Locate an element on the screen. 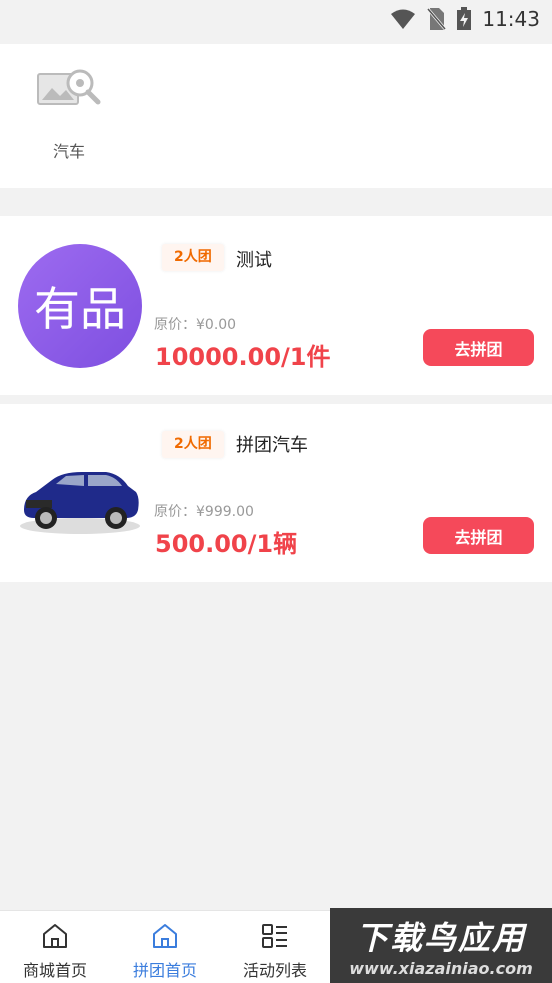  tab-activity-list: 活动列表 is located at coordinates (275, 947).